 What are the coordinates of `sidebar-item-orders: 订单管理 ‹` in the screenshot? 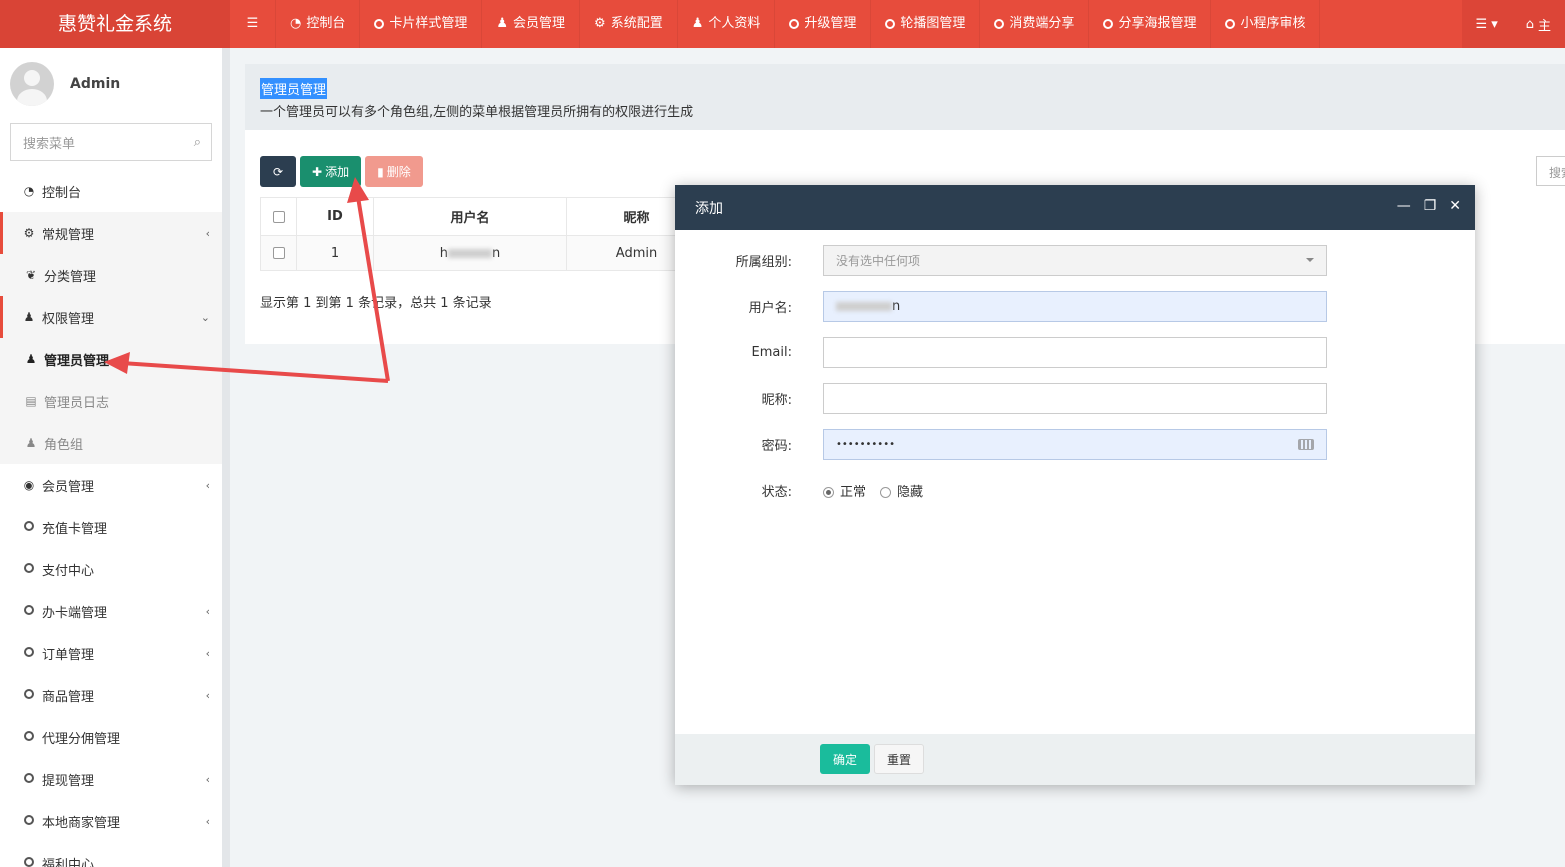 It's located at (111, 653).